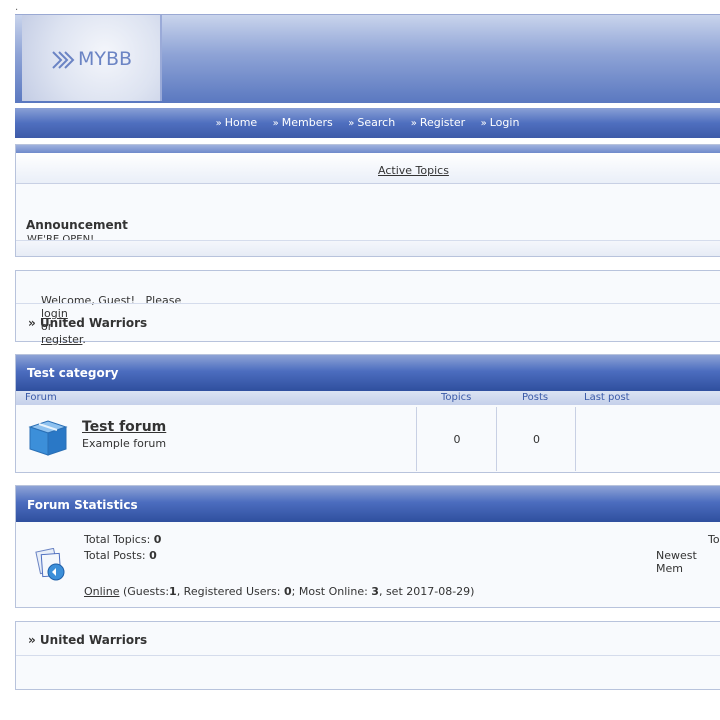  I want to click on forum-header: MYBB, so click(367, 58).